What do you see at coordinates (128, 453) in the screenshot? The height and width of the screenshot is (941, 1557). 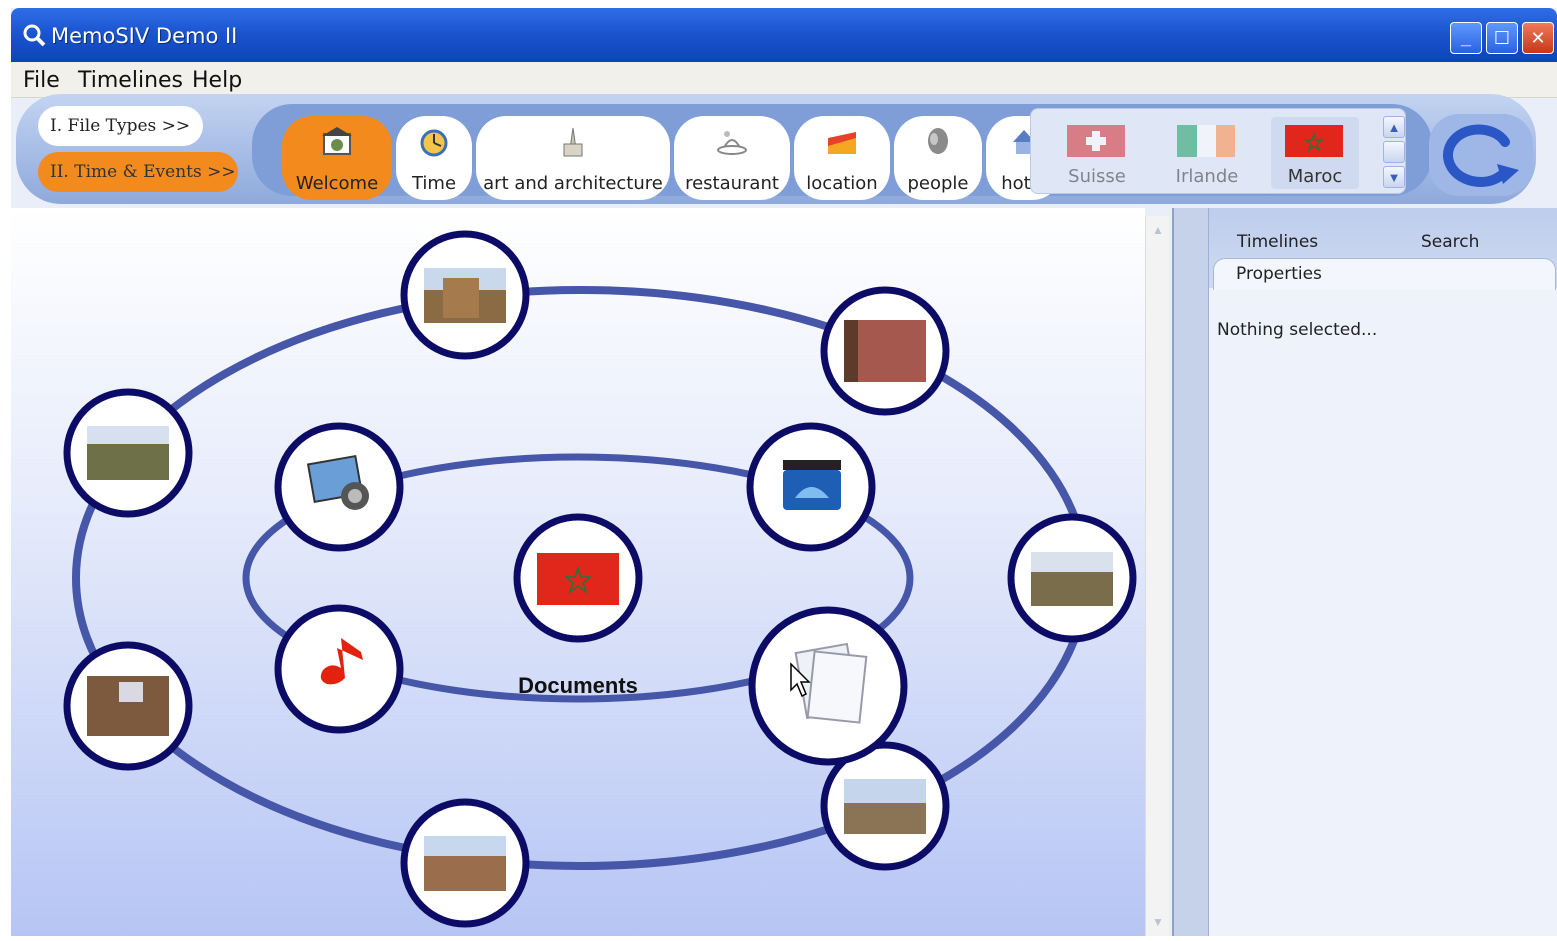 I see `node-photo-palm-oasis` at bounding box center [128, 453].